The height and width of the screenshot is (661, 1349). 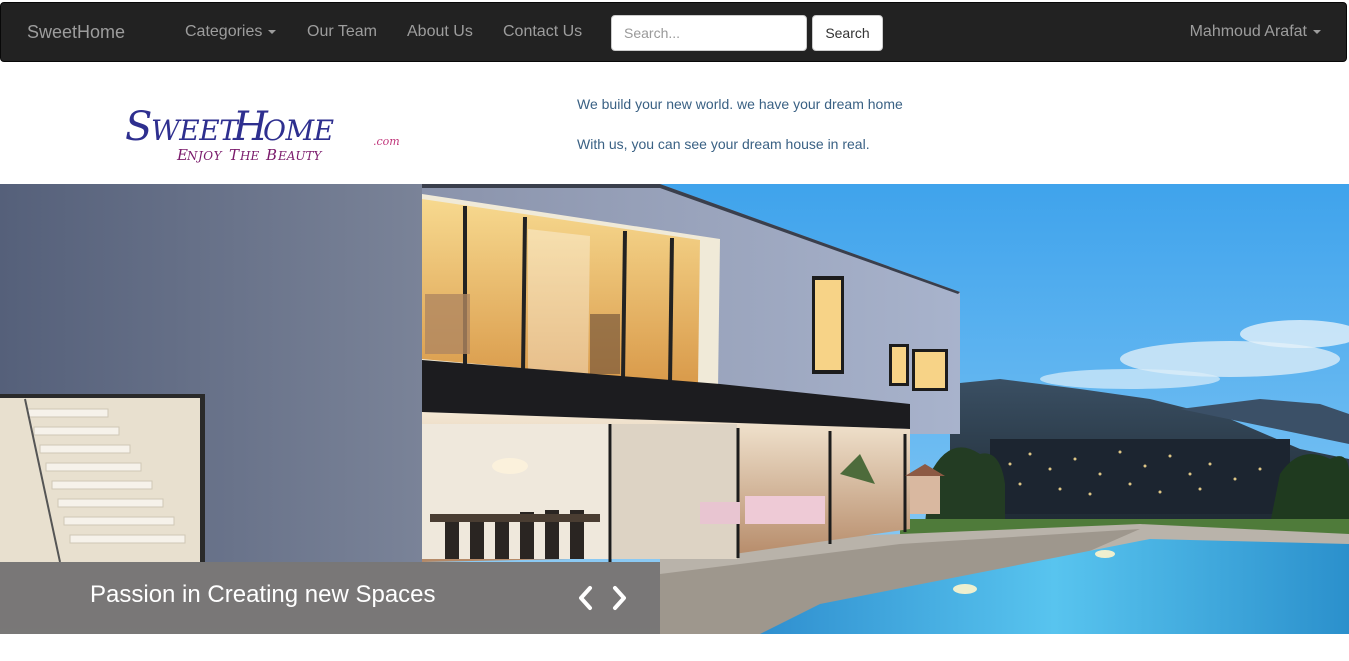 I want to click on carousel-caption-bar: Passion in Creating new Spaces, so click(x=330, y=598).